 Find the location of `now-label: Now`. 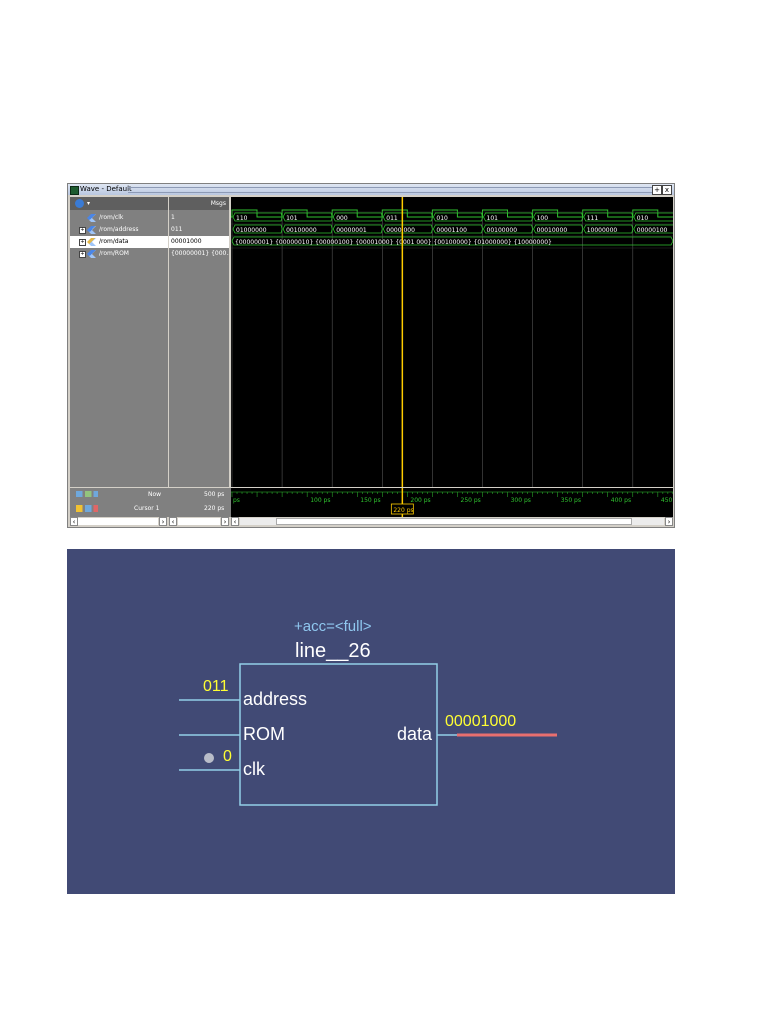

now-label: Now is located at coordinates (155, 494).